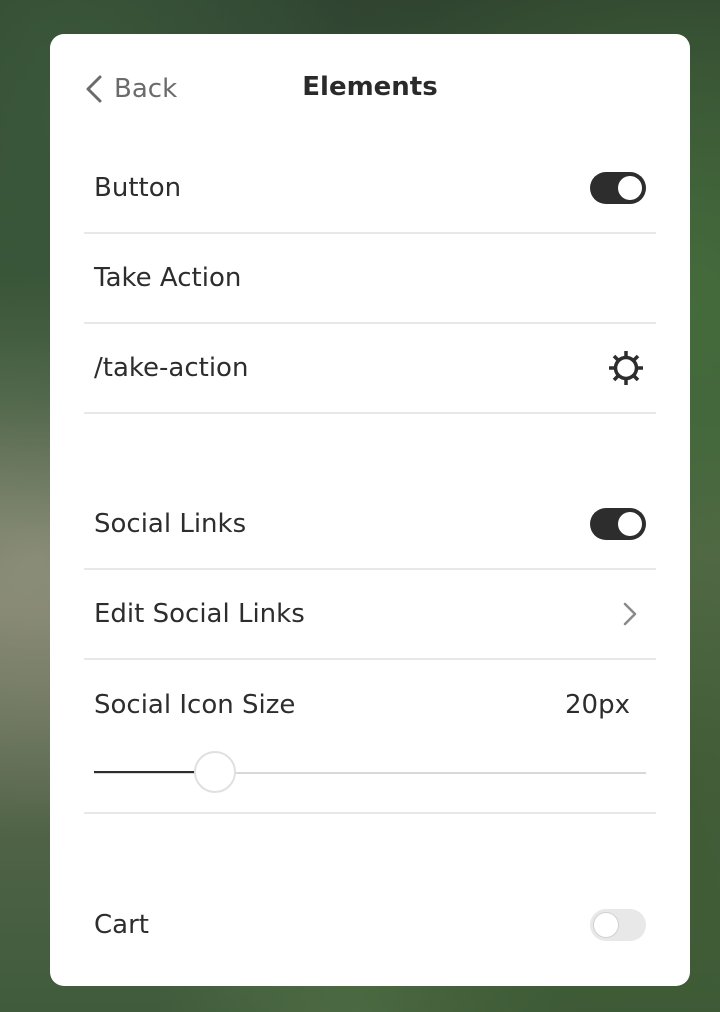 Image resolution: width=720 pixels, height=1012 pixels. I want to click on social-icon-size-value: 20px, so click(597, 705).